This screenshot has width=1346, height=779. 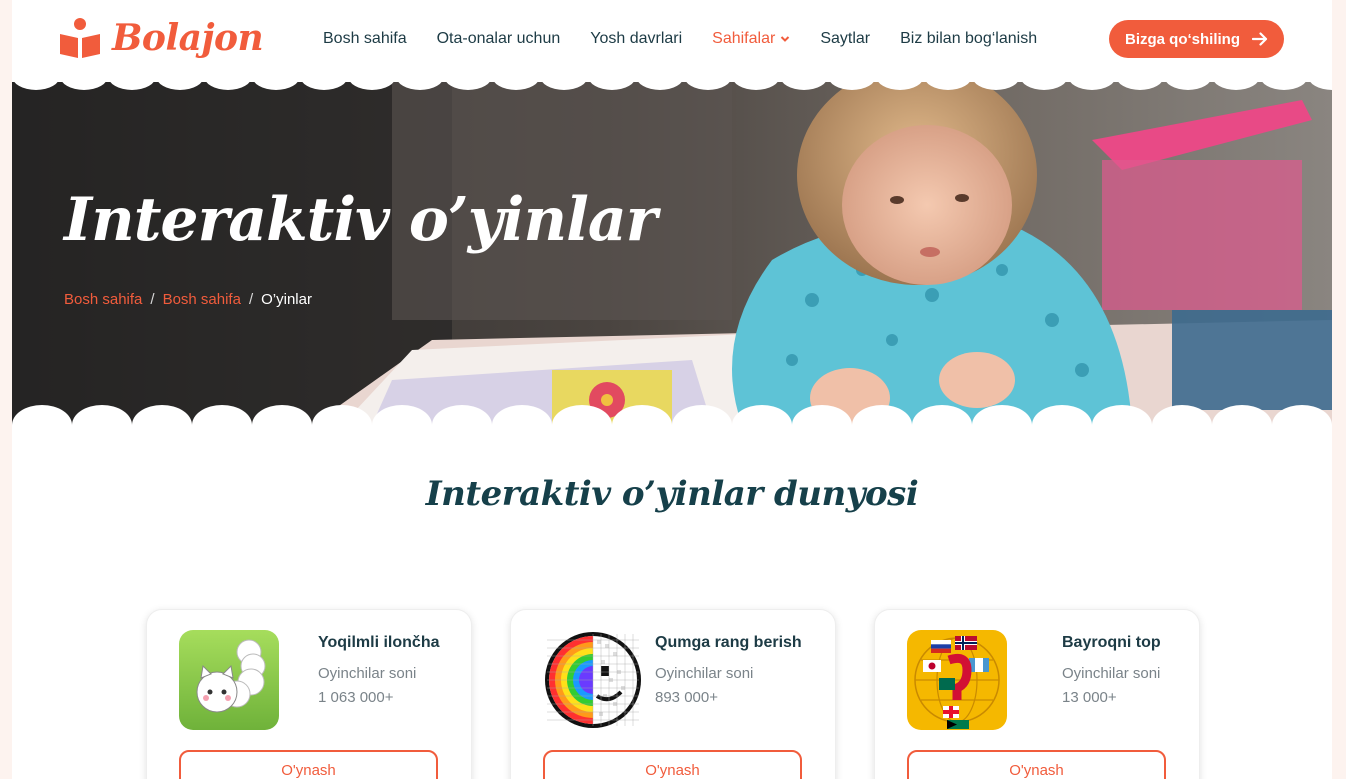 I want to click on game-thumbnail-snake, so click(x=229, y=680).